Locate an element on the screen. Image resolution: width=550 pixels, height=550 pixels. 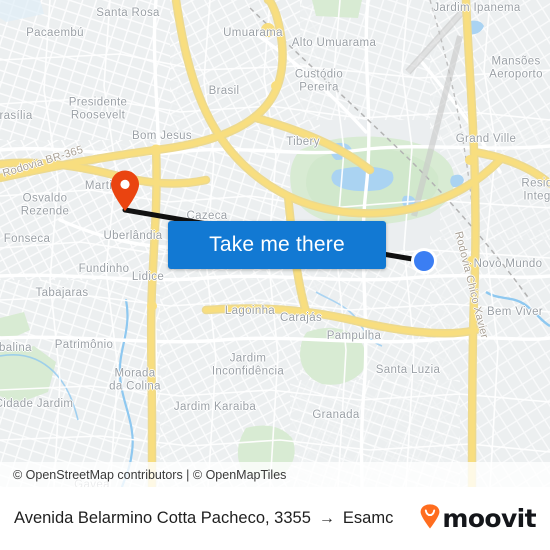
moovit-pin-icon is located at coordinates (430, 518).